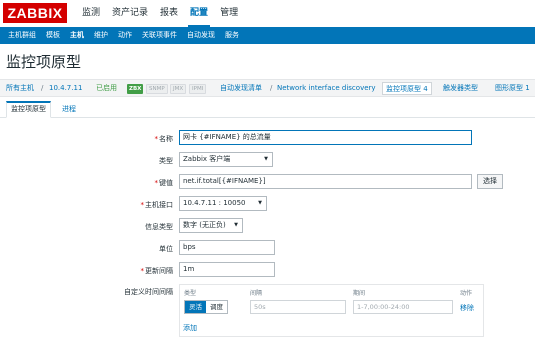 The image size is (535, 337). I want to click on flexible-option: 灵活, so click(195, 307).